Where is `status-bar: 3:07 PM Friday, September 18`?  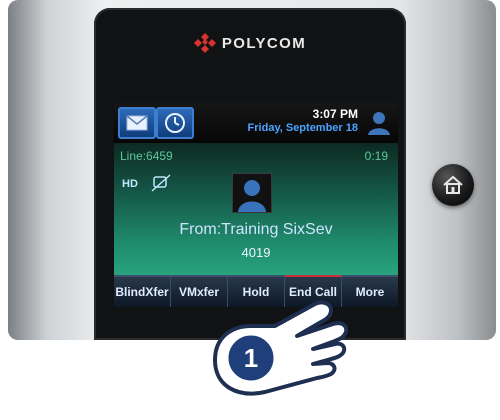 status-bar: 3:07 PM Friday, September 18 is located at coordinates (256, 123).